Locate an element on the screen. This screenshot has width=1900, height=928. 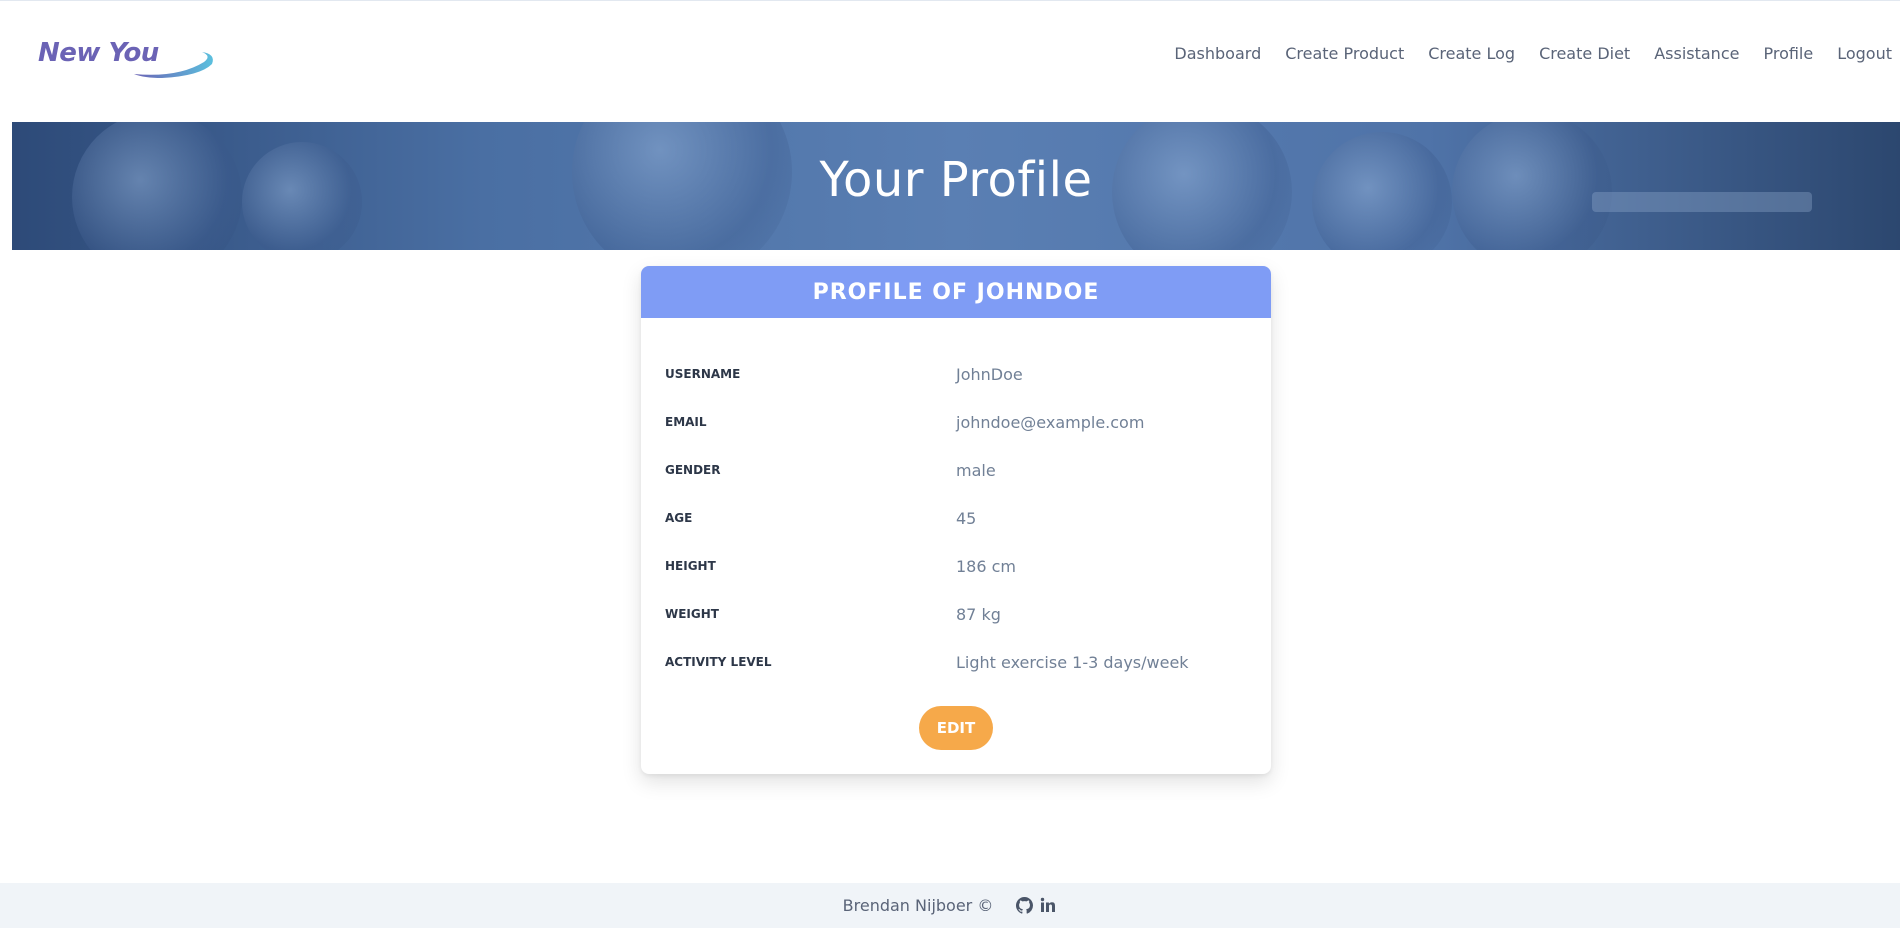
footer-credit: Brendan Nijboer © is located at coordinates (918, 905).